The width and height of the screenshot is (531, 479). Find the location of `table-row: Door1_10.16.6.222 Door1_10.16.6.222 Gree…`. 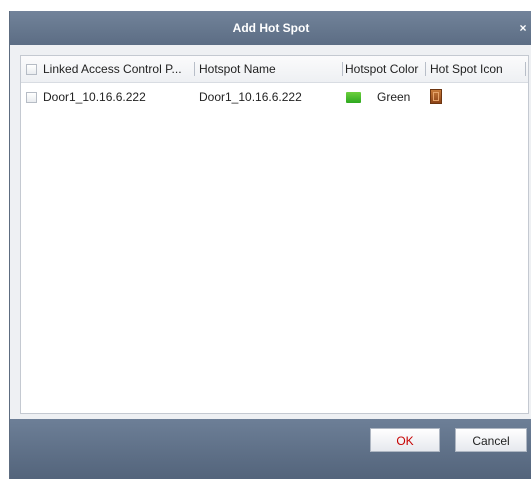

table-row: Door1_10.16.6.222 Door1_10.16.6.222 Gree… is located at coordinates (274, 97).